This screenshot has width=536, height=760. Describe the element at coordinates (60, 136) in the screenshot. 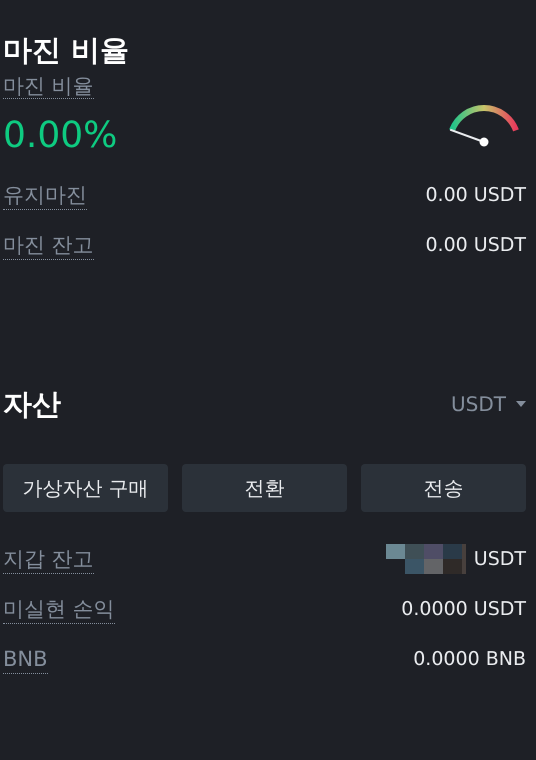

I see `margin-ratio-value: 0.00%` at that location.